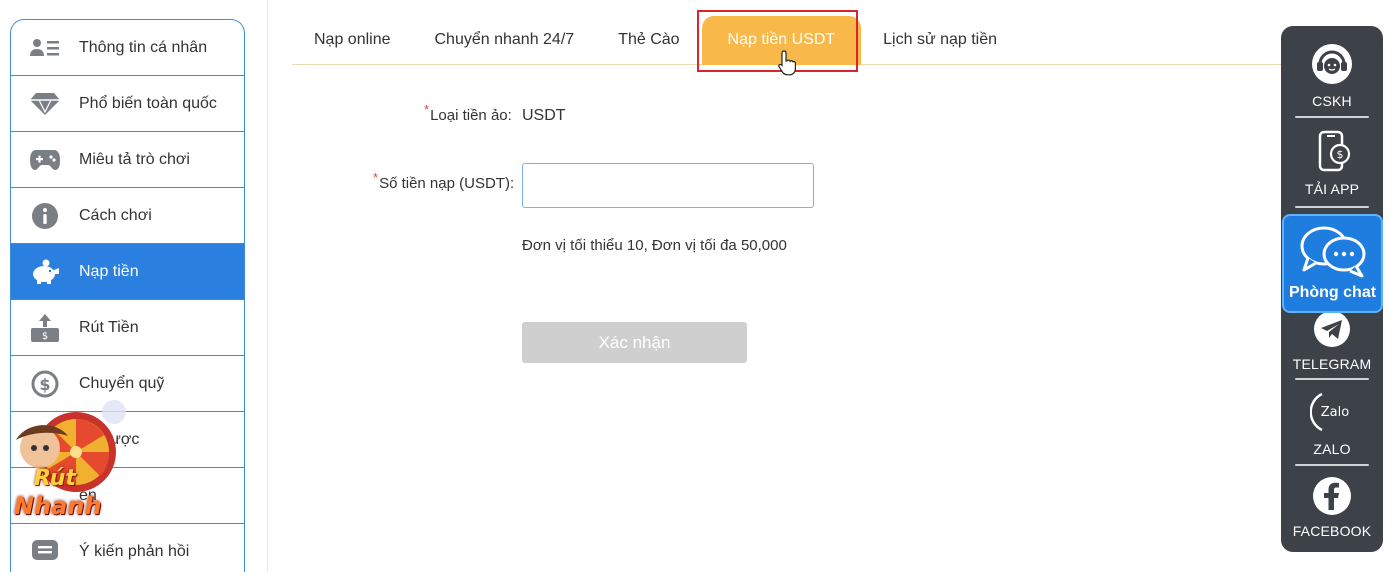 This screenshot has width=1400, height=572. What do you see at coordinates (1332, 531) in the screenshot?
I see `contact-label: FACEBOOK` at bounding box center [1332, 531].